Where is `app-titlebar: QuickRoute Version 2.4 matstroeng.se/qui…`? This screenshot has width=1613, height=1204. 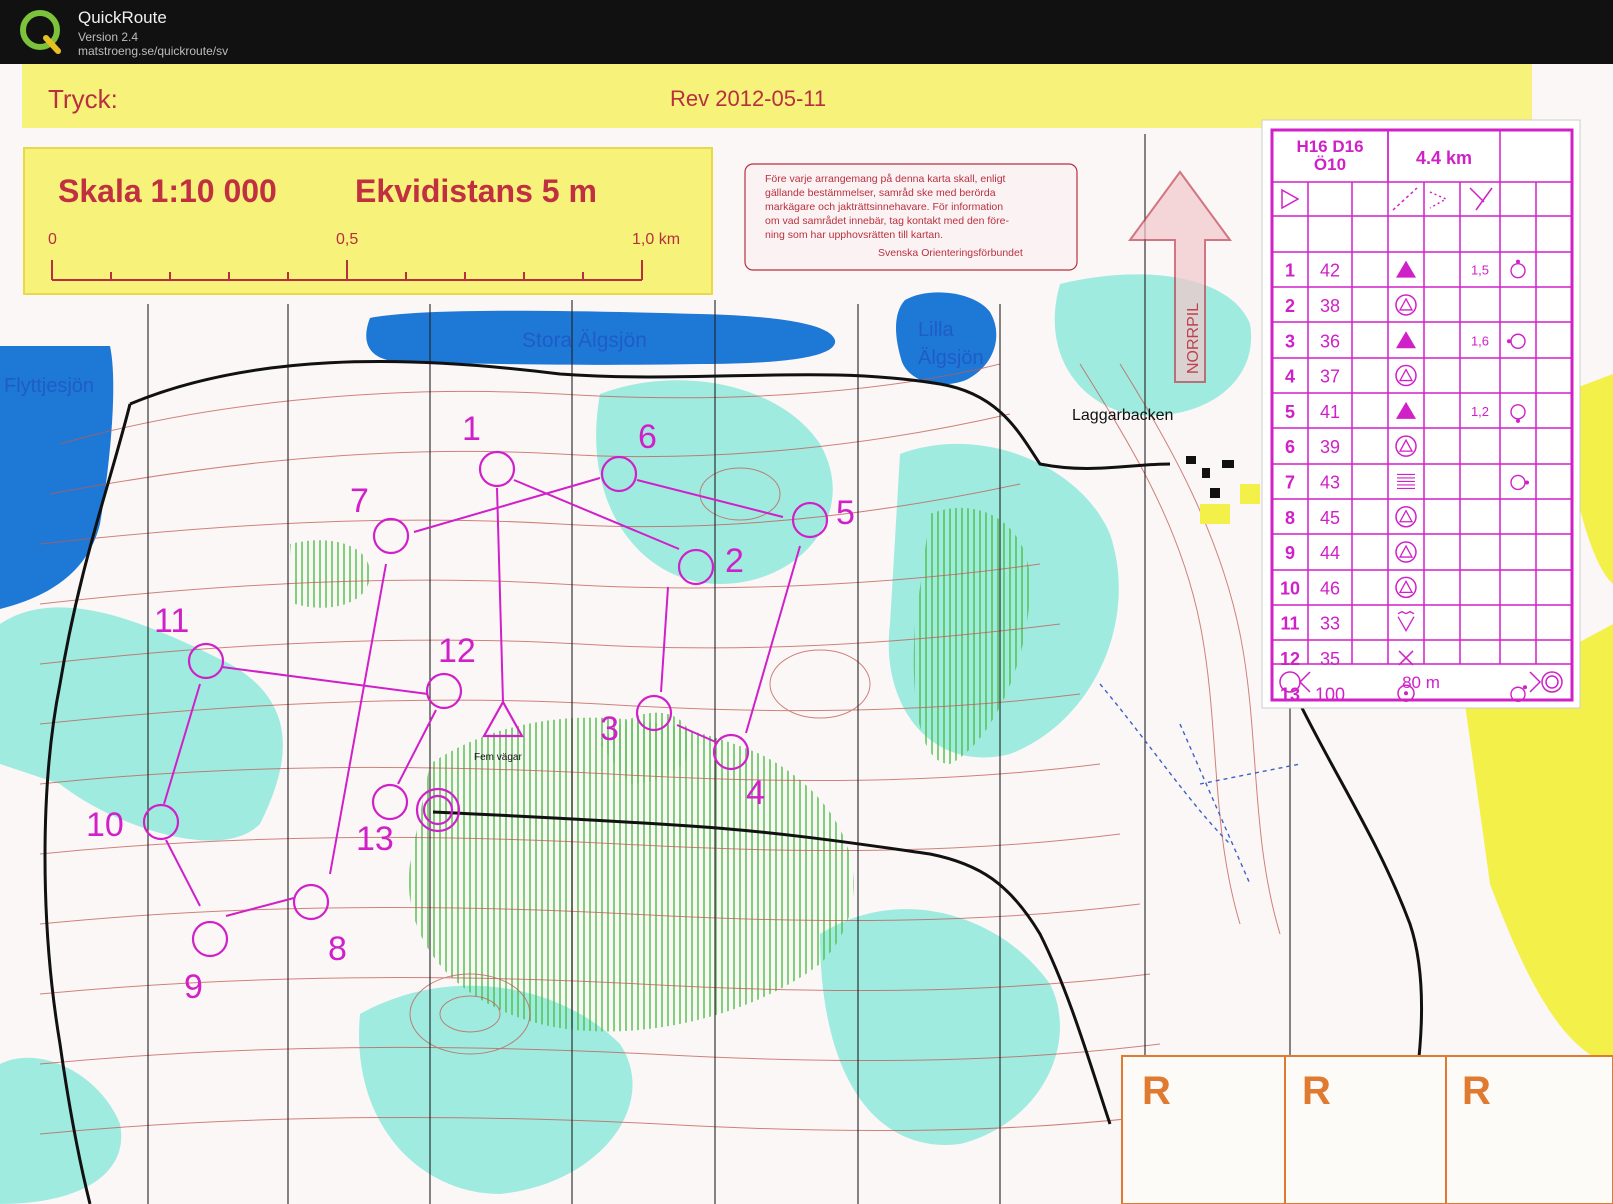 app-titlebar: QuickRoute Version 2.4 matstroeng.se/qui… is located at coordinates (806, 32).